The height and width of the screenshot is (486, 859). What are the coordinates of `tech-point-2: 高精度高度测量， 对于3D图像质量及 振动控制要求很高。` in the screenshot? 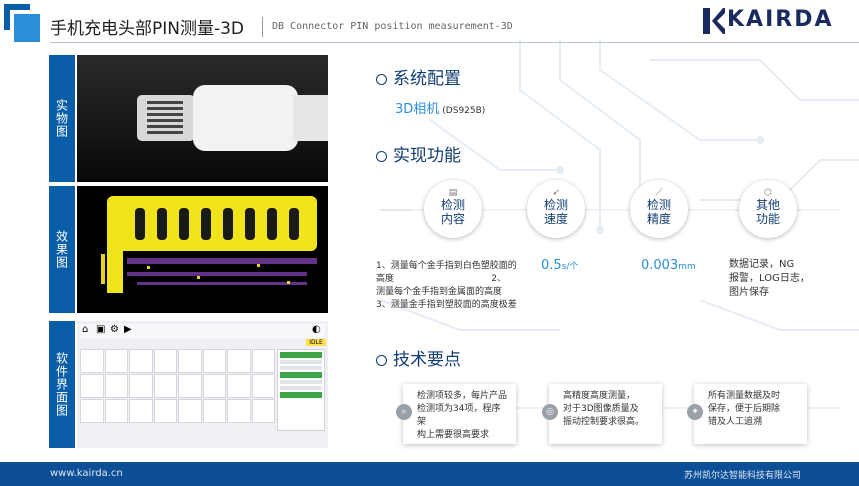 It's located at (605, 414).